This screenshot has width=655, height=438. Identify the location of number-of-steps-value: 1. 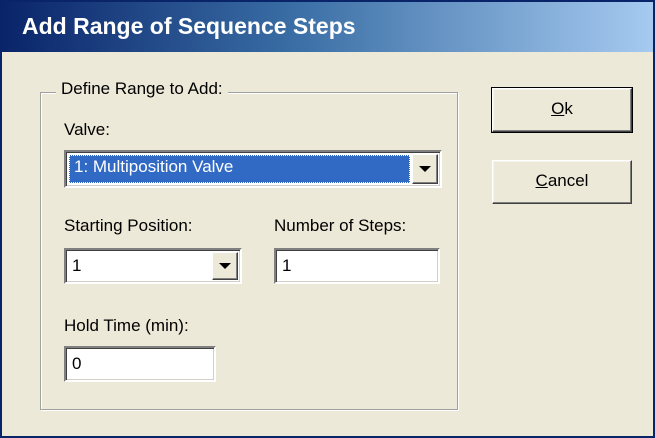
(287, 265).